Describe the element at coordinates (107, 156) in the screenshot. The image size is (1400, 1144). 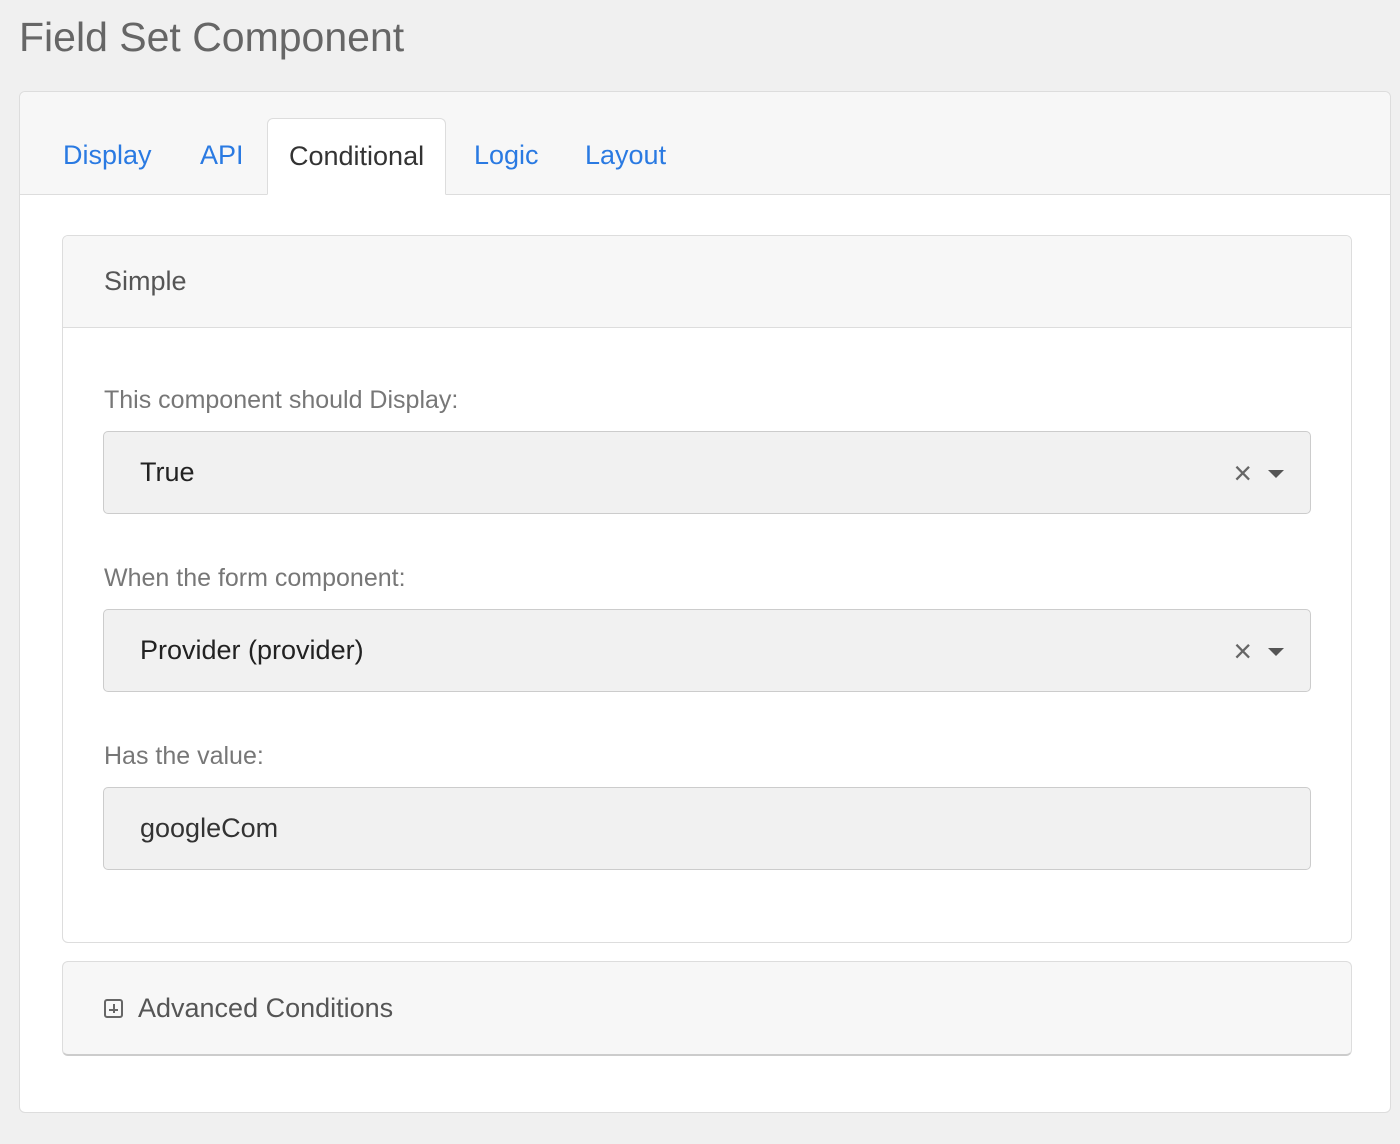
I see `tab-display: Display` at that location.